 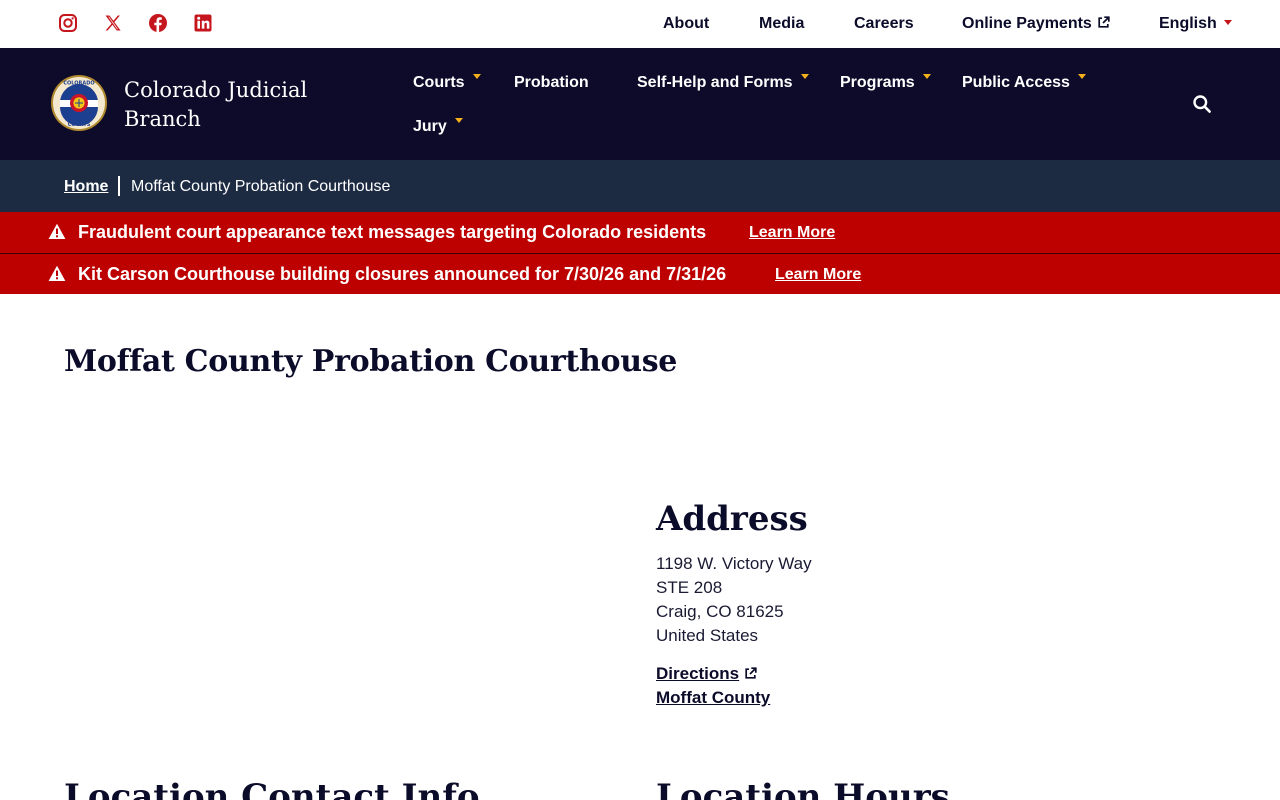 I want to click on language-selector: English, so click(x=1195, y=24).